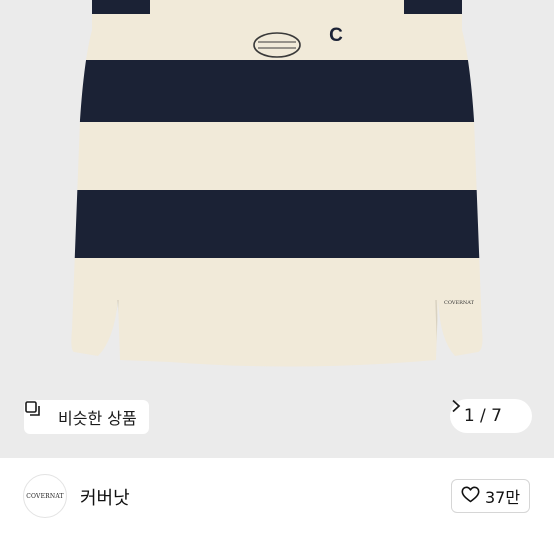  I want to click on page-counter-text: 1 / 7, so click(482, 416).